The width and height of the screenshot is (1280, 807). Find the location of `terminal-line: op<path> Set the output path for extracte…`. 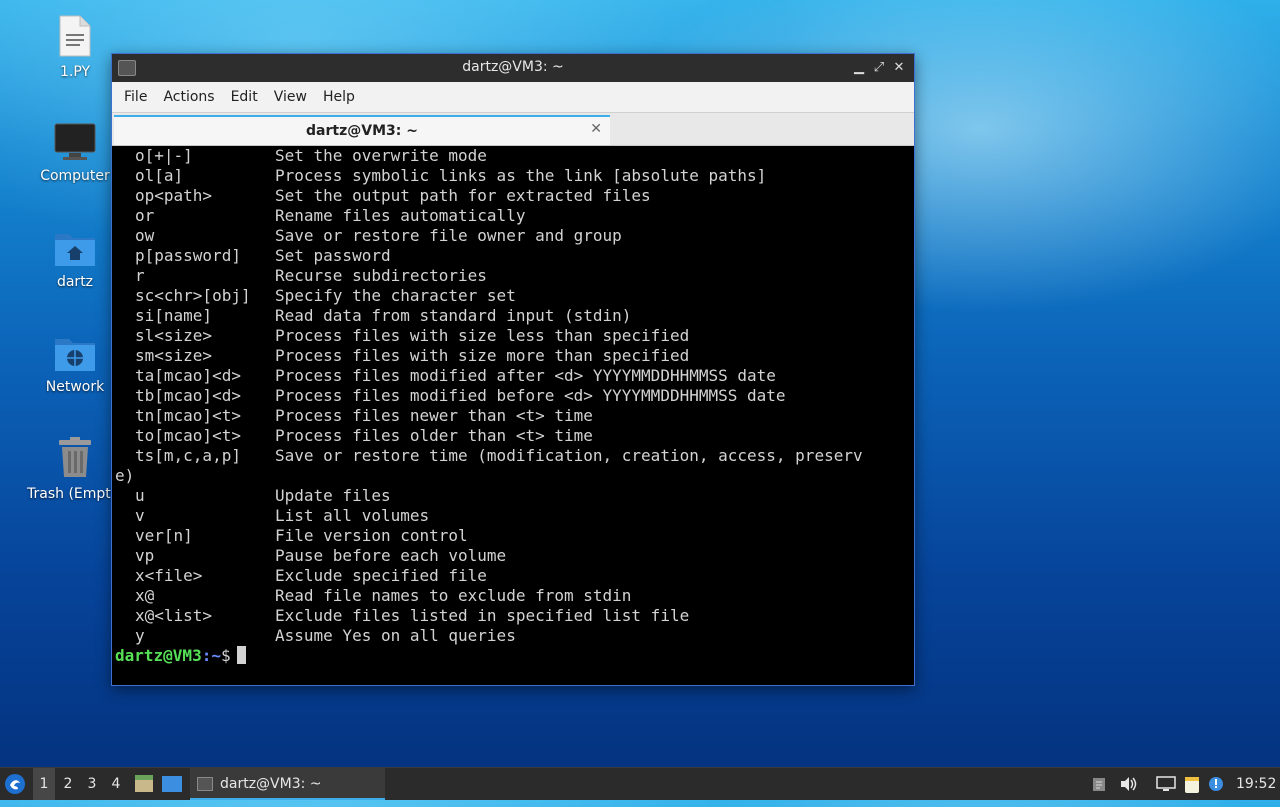

terminal-line: op<path> Set the output path for extracte… is located at coordinates (514, 196).